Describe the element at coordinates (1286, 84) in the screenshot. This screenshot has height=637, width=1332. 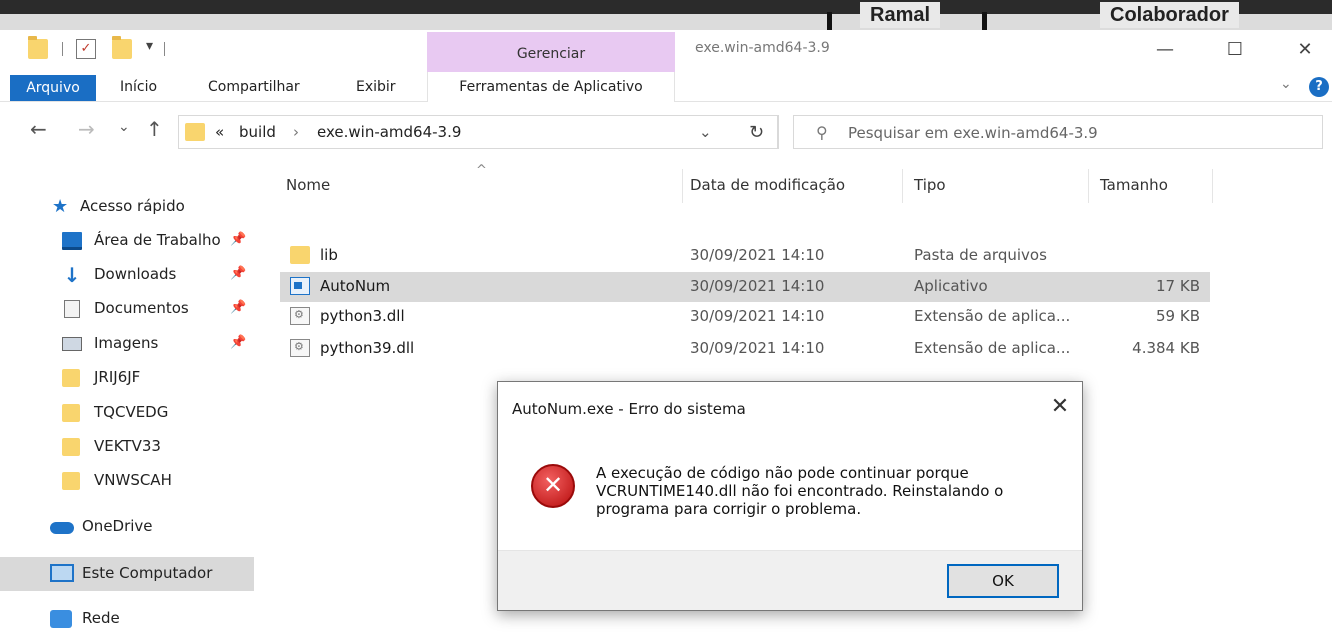
I see `expand-ribbon-icon: ⌄` at that location.